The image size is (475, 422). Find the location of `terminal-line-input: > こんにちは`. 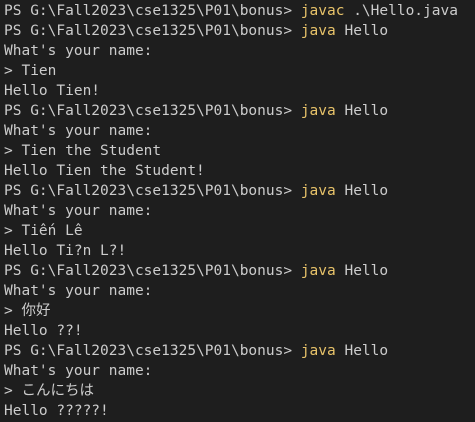

terminal-line-input: > こんにちは is located at coordinates (49, 391).